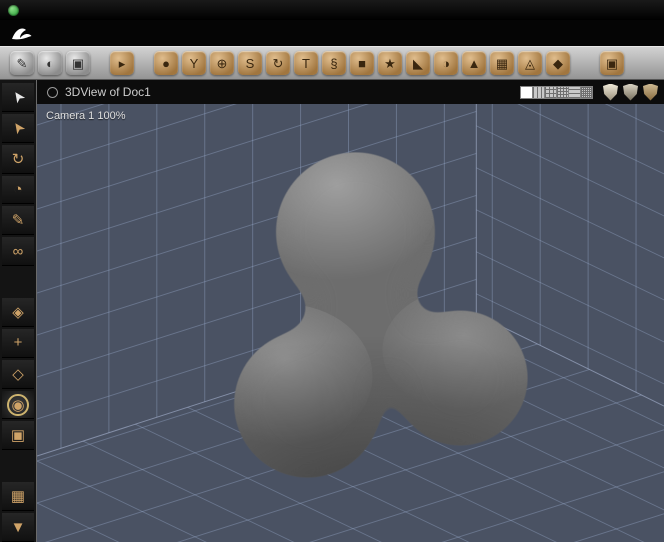 This screenshot has width=664, height=542. What do you see at coordinates (18, 436) in the screenshot?
I see `box-view-tool-icon: ▣` at bounding box center [18, 436].